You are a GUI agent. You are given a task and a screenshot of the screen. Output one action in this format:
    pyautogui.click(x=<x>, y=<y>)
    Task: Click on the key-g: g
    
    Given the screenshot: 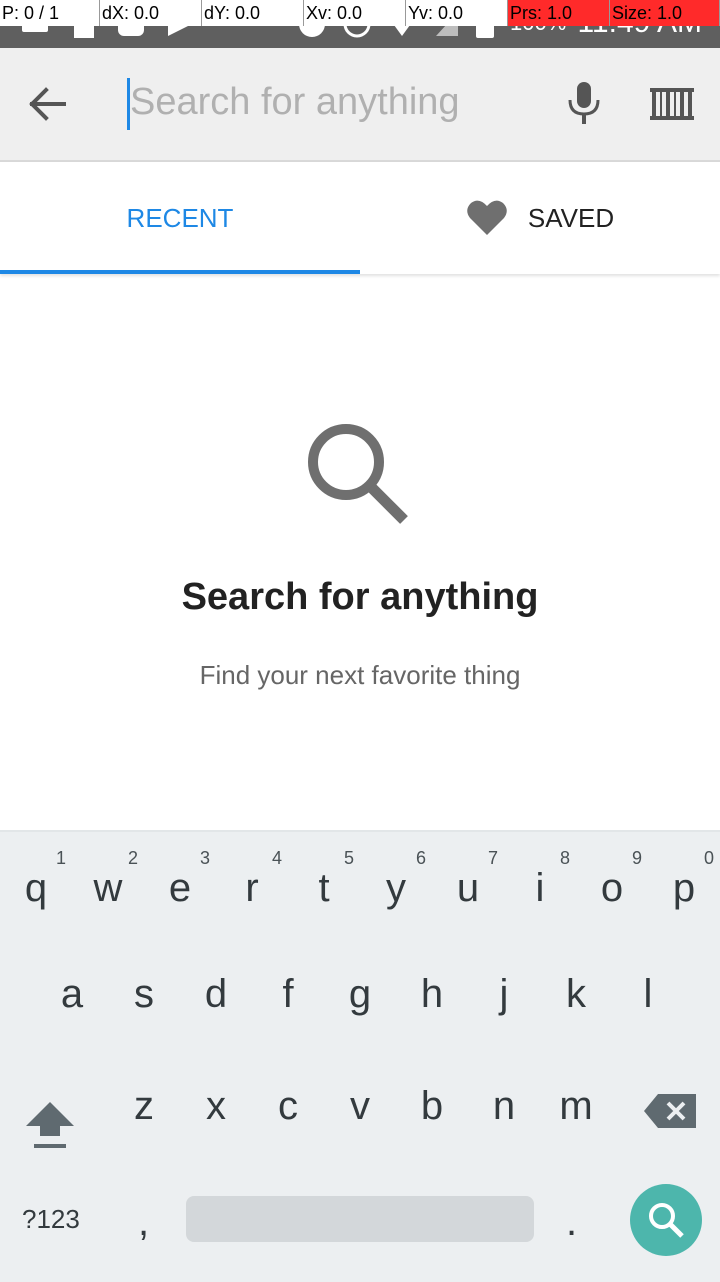 What is the action you would take?
    pyautogui.click(x=360, y=994)
    